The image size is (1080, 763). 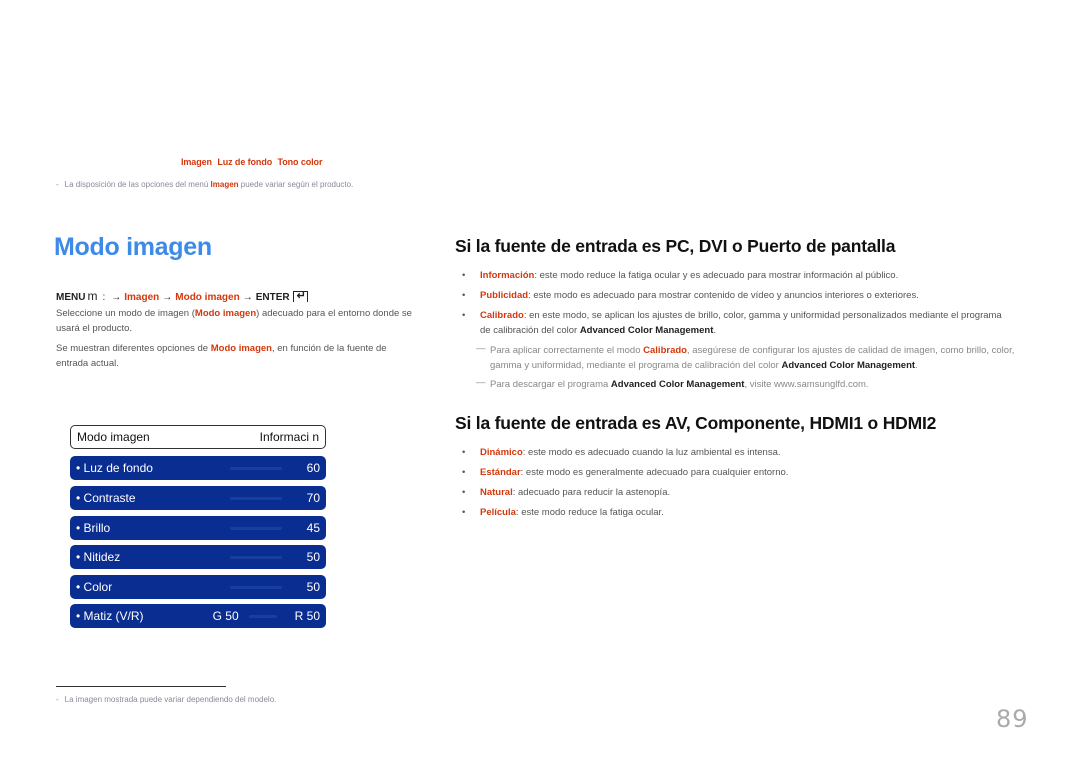 I want to click on osd-row-luz-de-fondo: • Luz de fondo 60, so click(x=198, y=468).